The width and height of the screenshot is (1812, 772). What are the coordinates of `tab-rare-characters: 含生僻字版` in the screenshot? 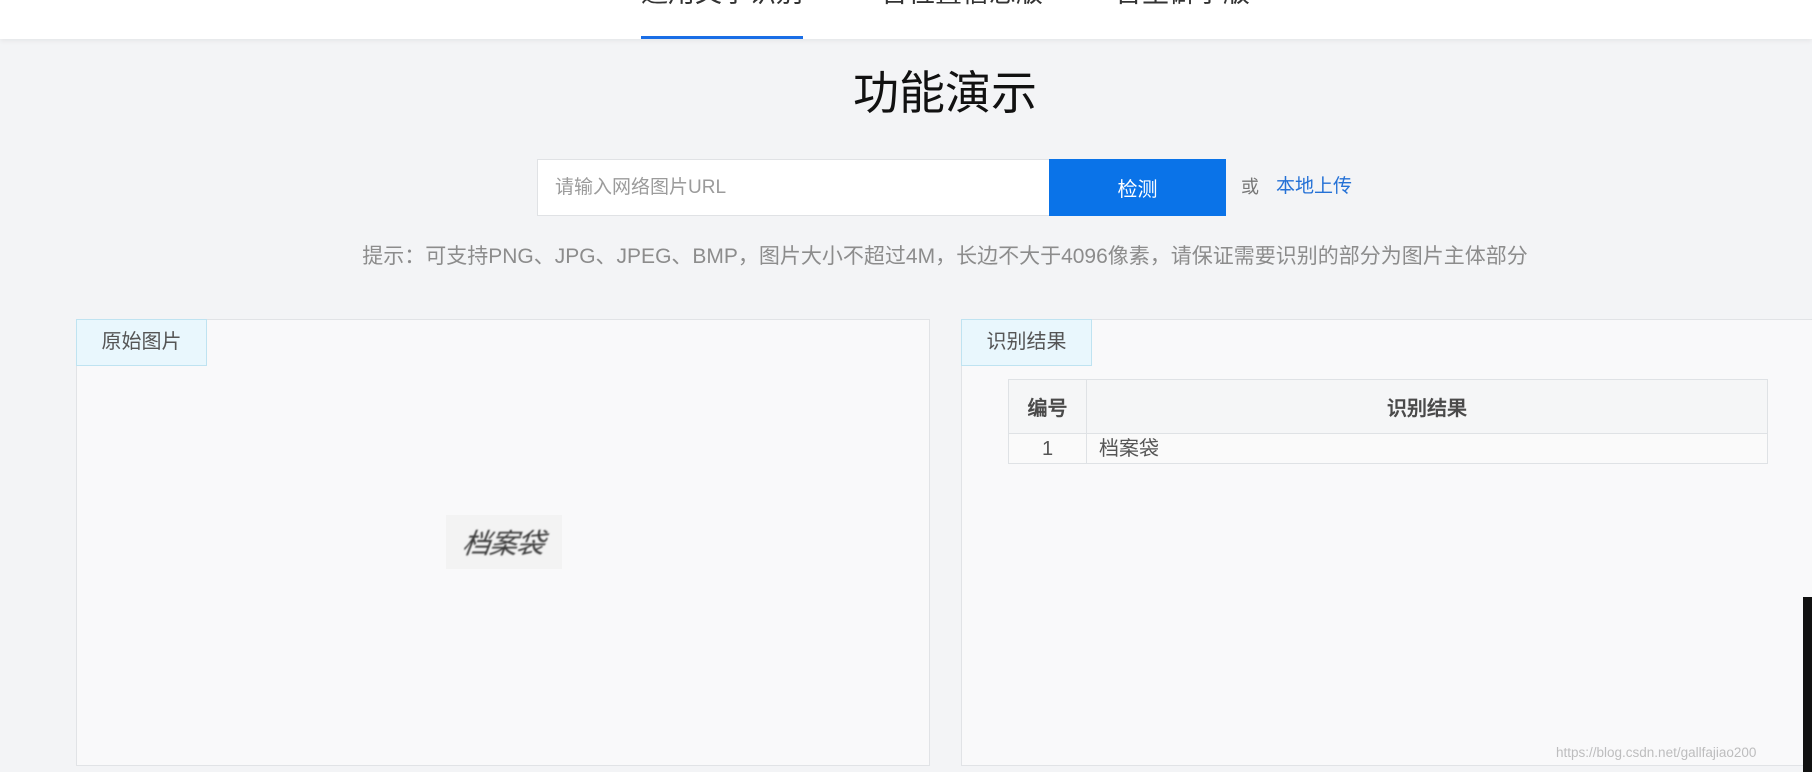 It's located at (1182, 19).